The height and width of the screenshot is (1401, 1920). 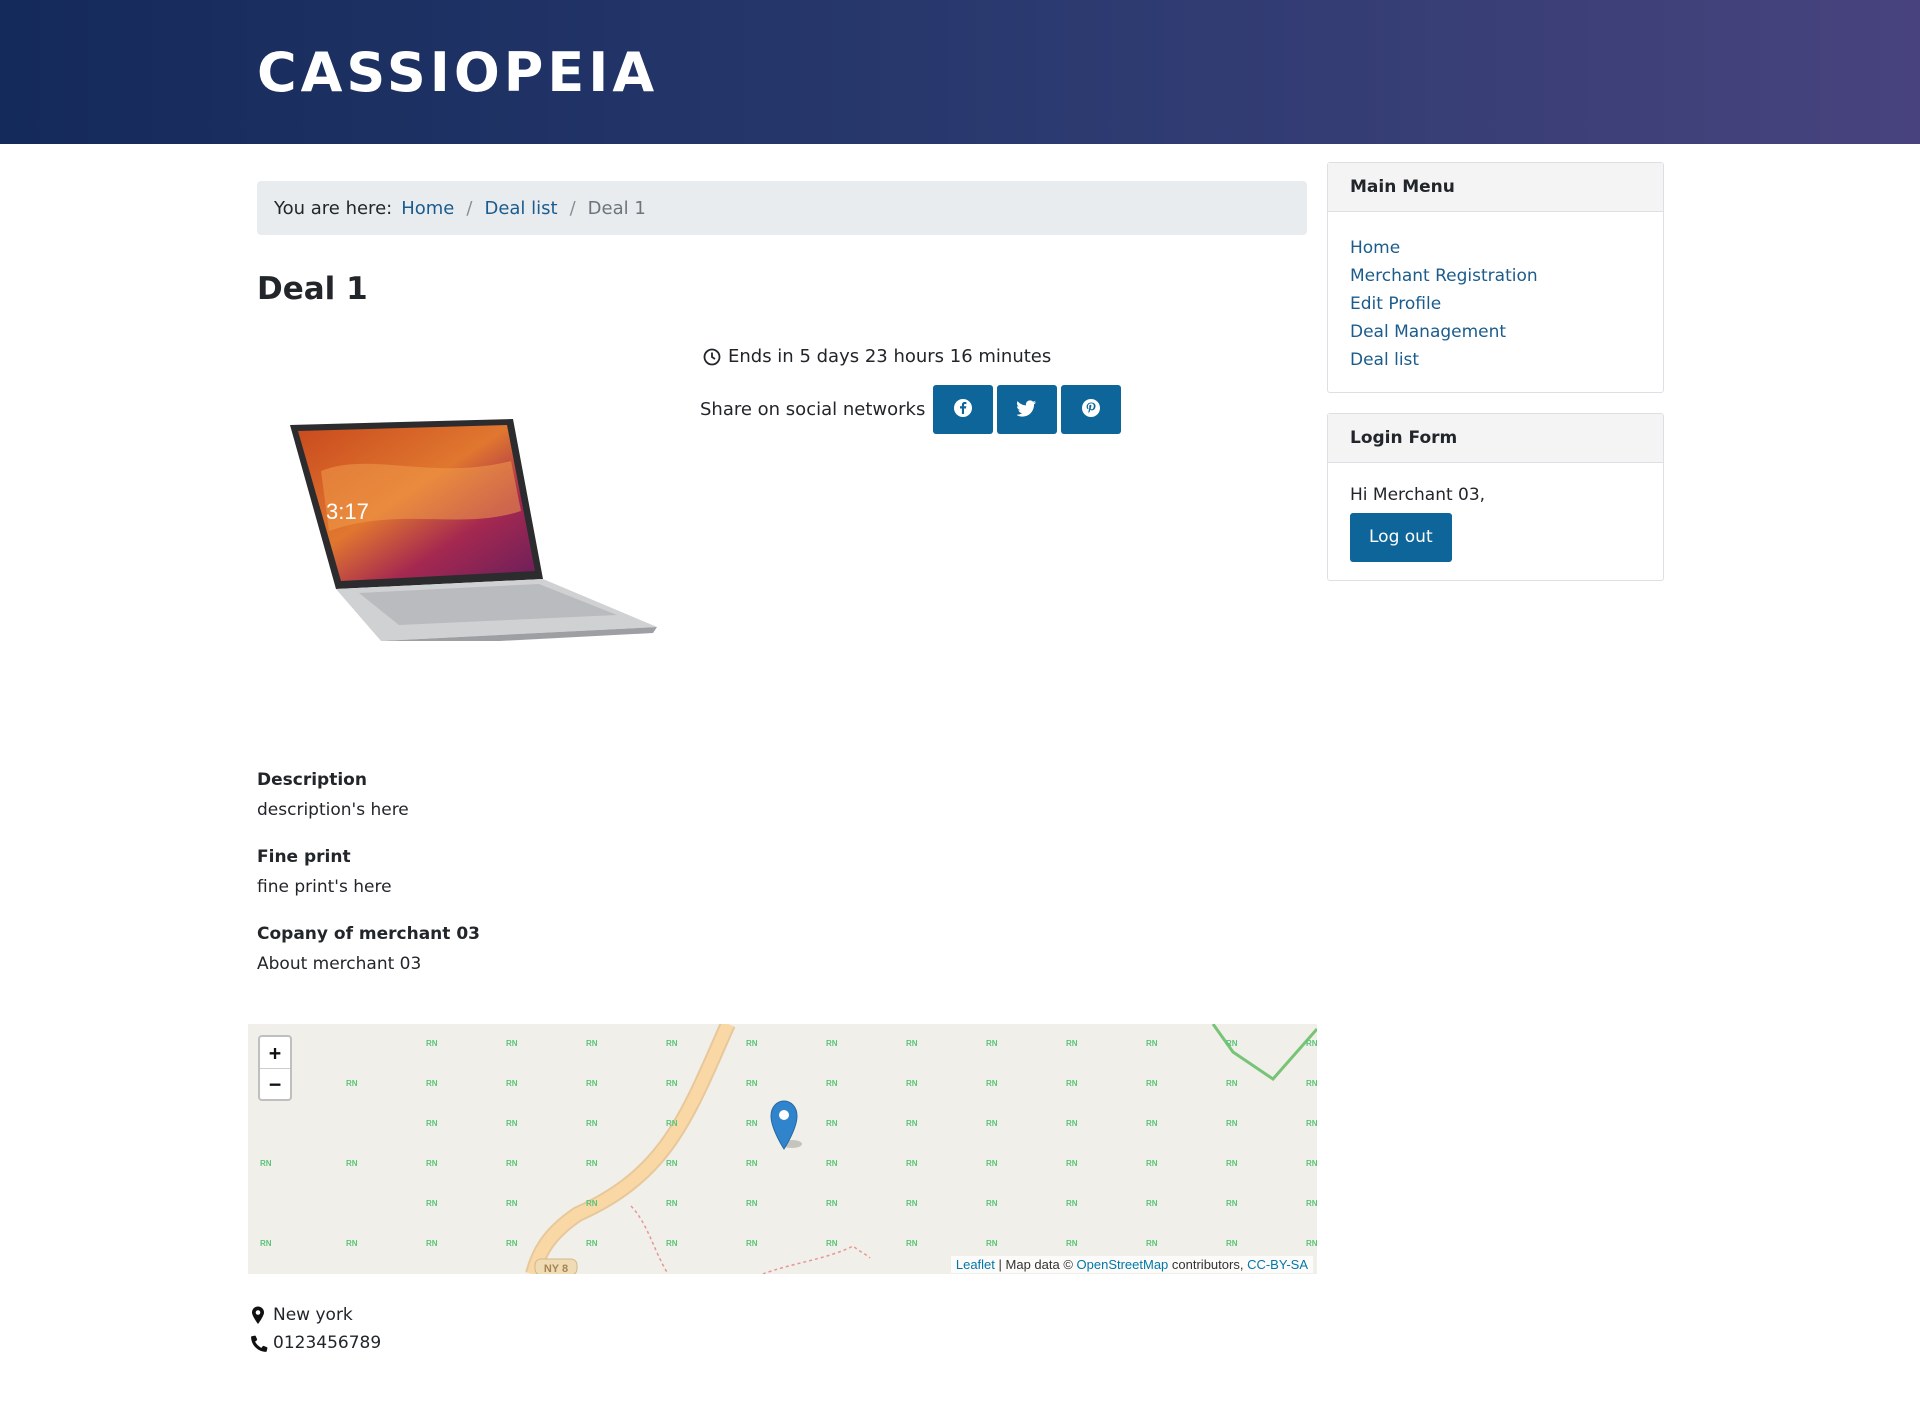 What do you see at coordinates (275, 1083) in the screenshot?
I see `zoom-out-button: −` at bounding box center [275, 1083].